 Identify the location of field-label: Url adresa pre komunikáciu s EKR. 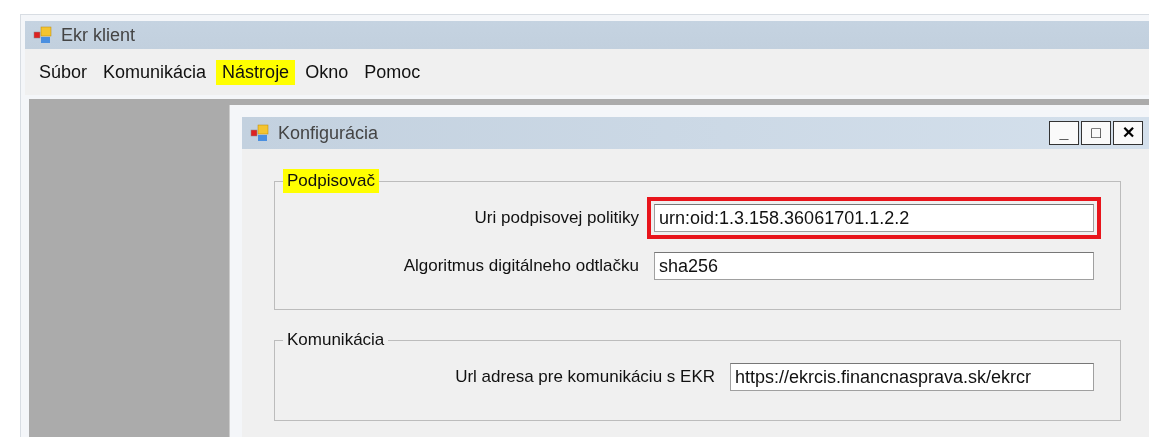
(585, 377).